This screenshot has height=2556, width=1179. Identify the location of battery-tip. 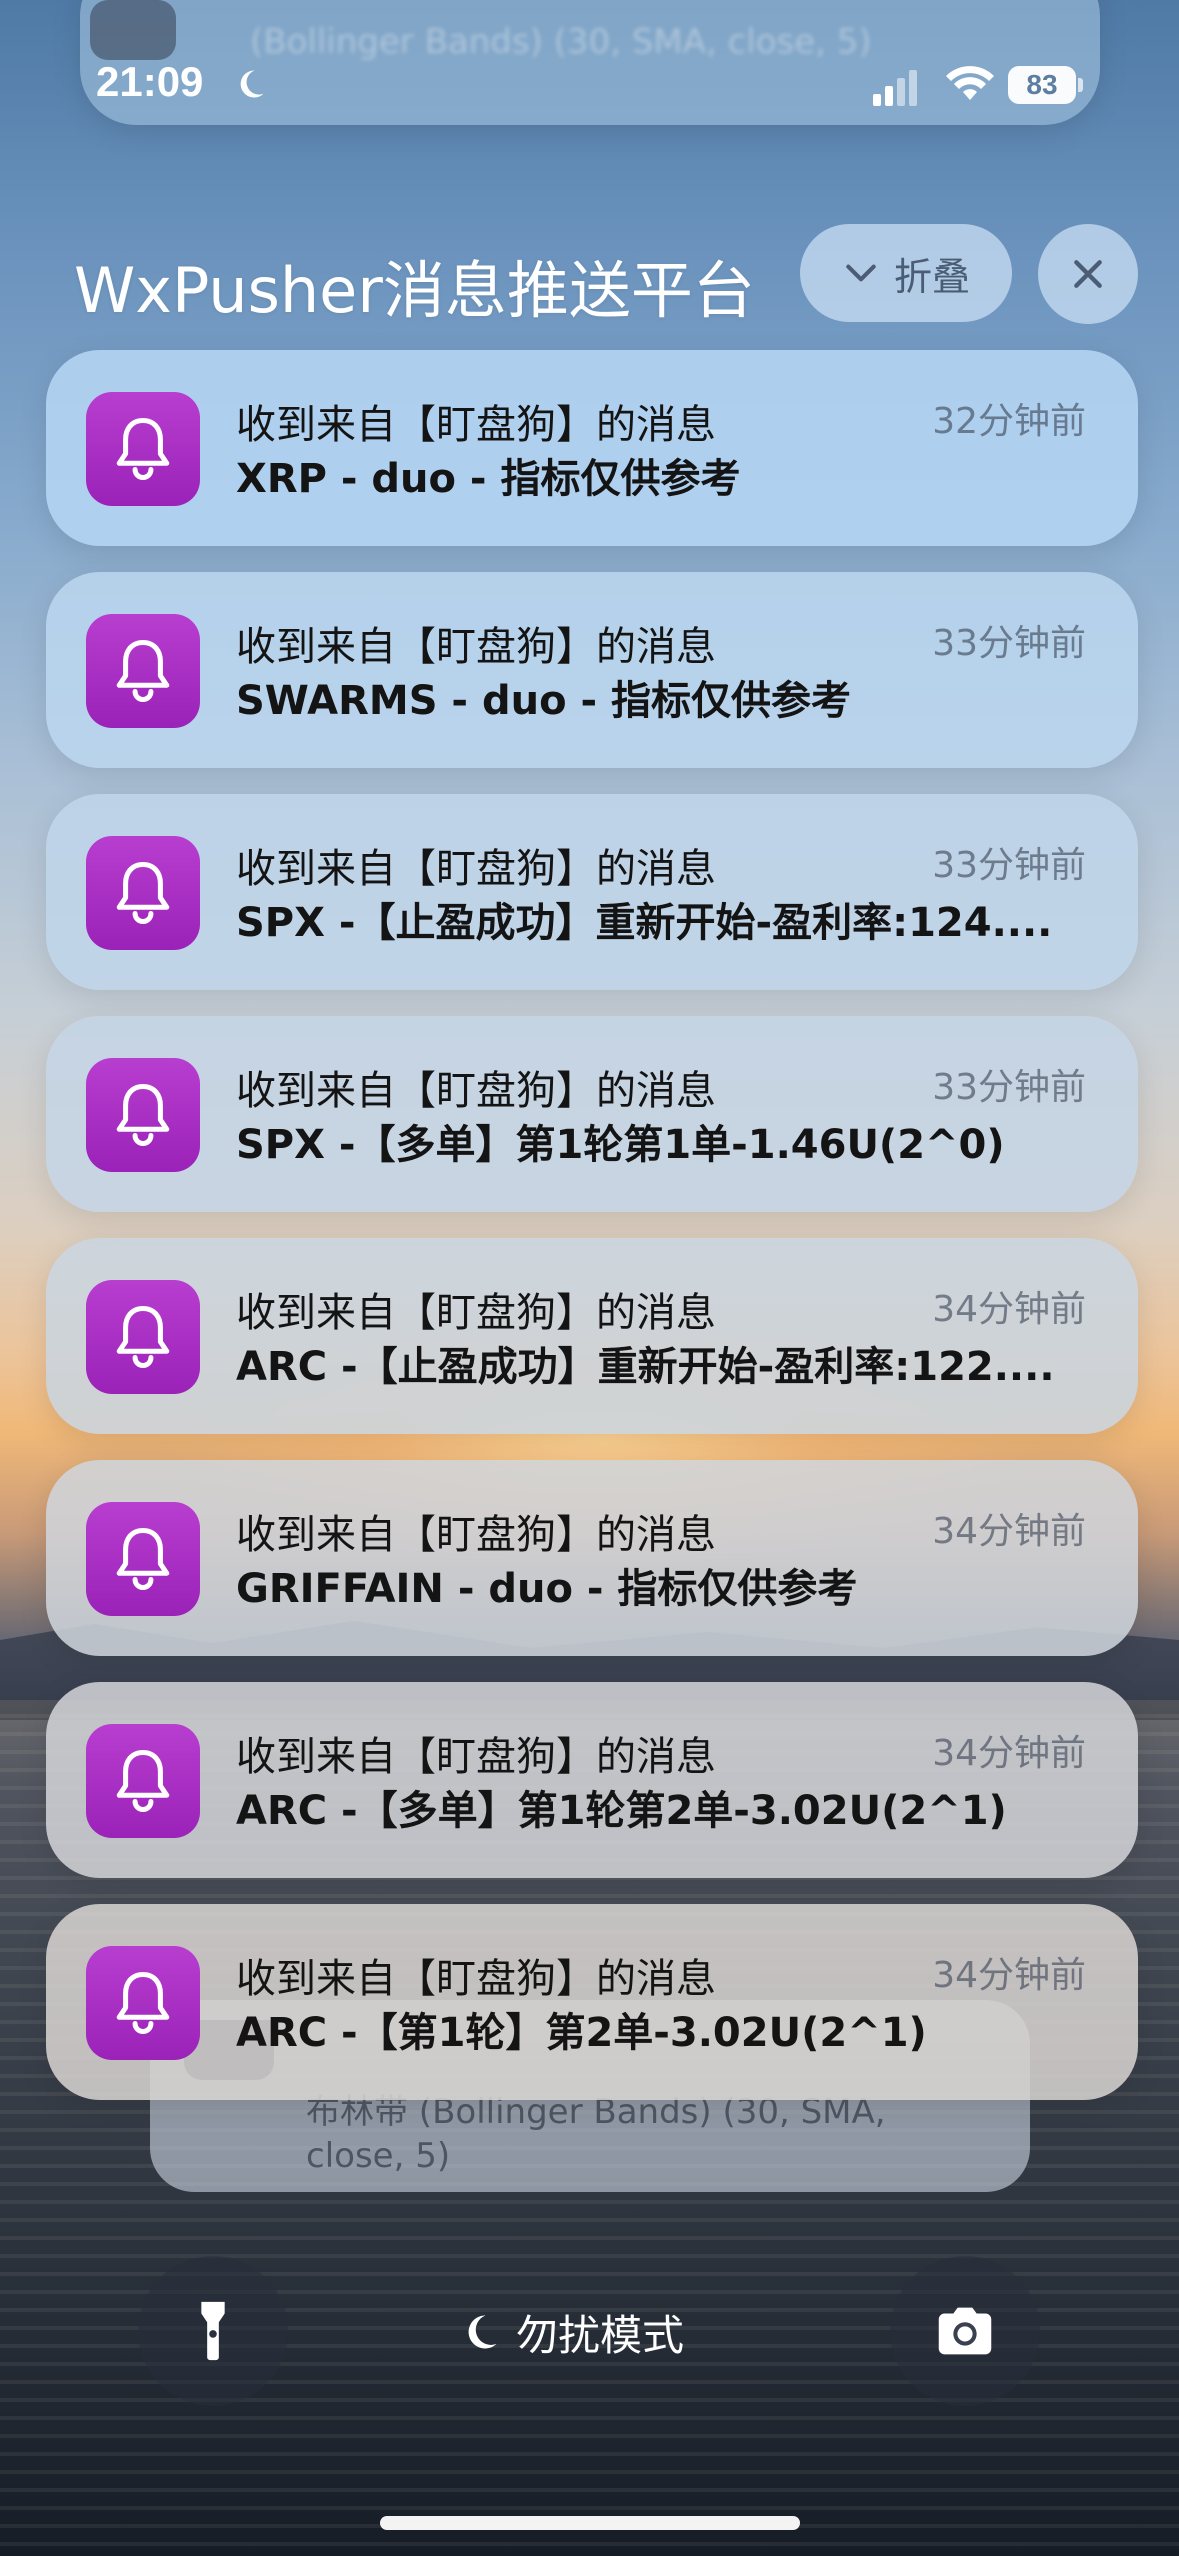
(1080, 85).